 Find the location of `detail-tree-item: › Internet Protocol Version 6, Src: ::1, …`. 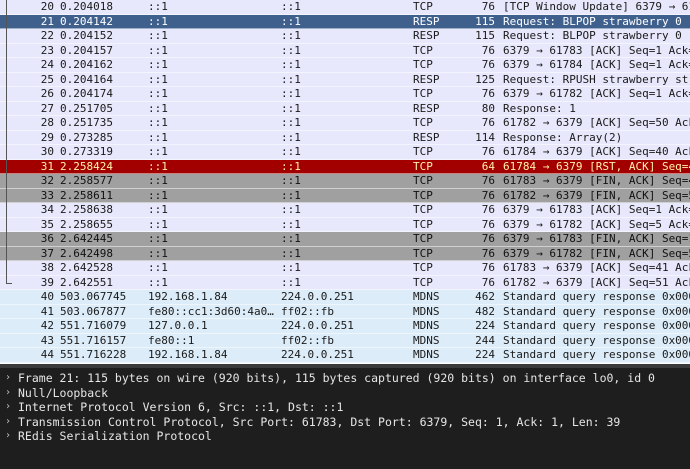

detail-tree-item: › Internet Protocol Version 6, Src: ::1, … is located at coordinates (345, 407).